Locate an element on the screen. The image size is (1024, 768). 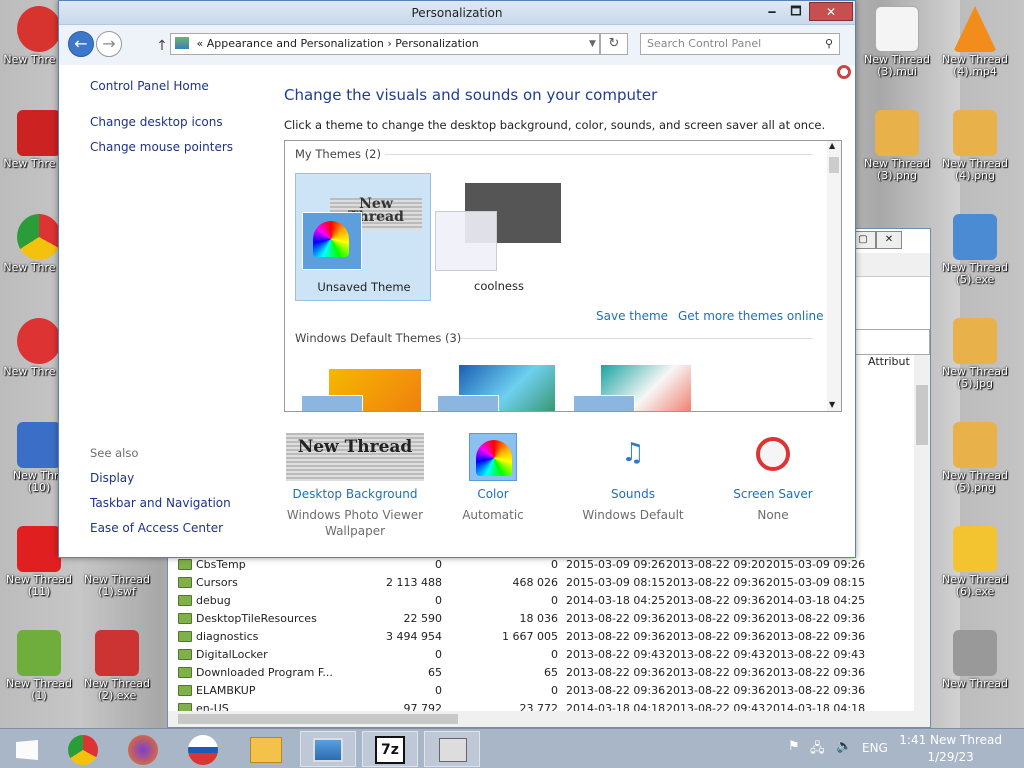
cell-accessed: 2013-08-22 09:36 is located at coordinates (816, 690).